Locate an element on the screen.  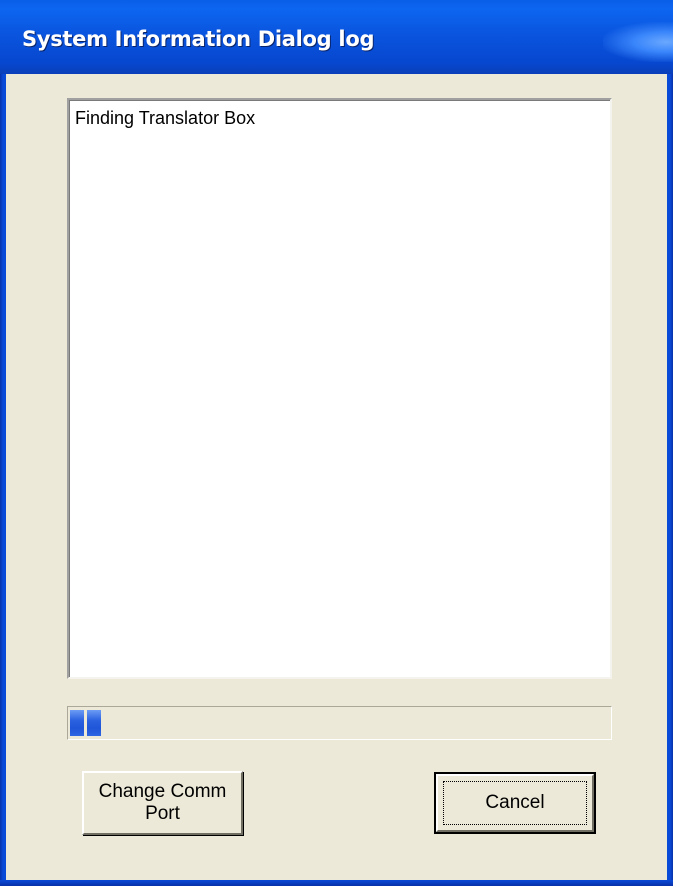
change-comm-port-label-line1: Change Comm is located at coordinates (162, 791).